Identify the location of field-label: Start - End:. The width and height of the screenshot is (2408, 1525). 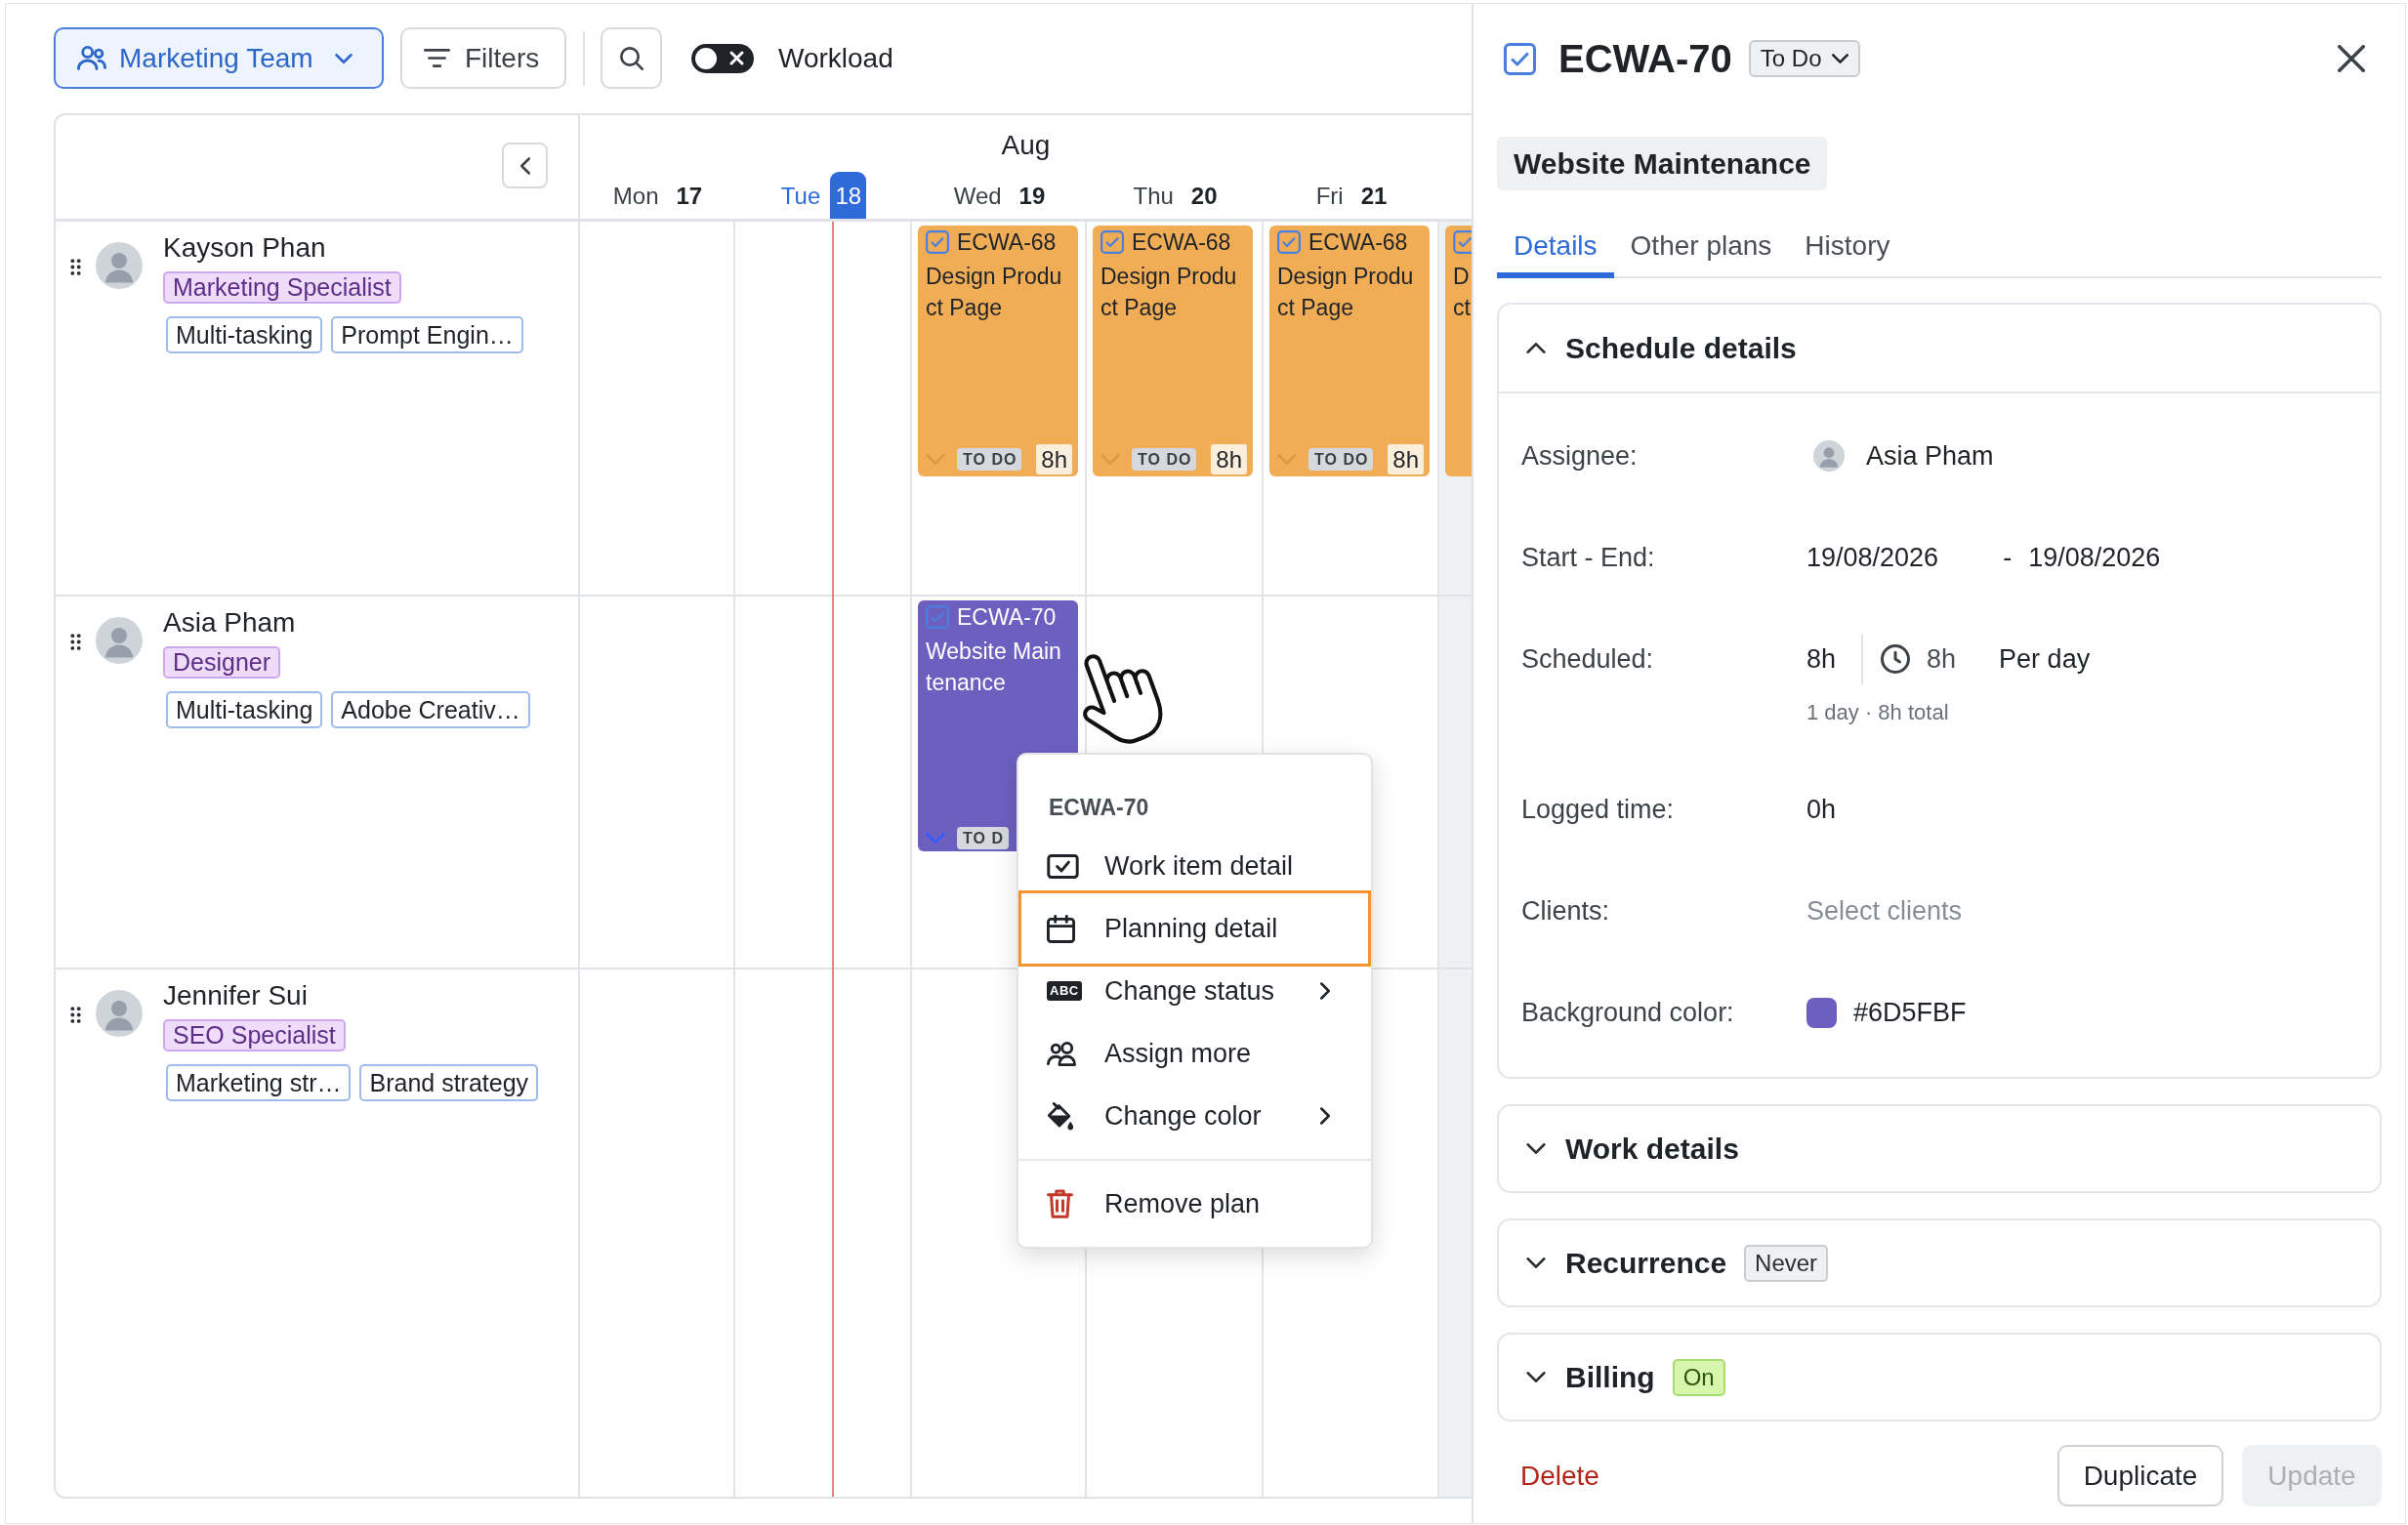
(1588, 558).